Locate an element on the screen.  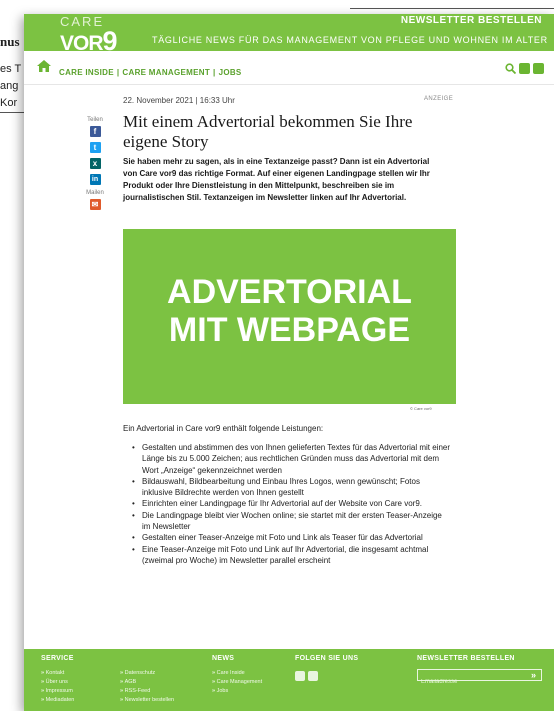
footer-newsletter-heading: NEWSLETTER BESTELLEN is located at coordinates (466, 658).